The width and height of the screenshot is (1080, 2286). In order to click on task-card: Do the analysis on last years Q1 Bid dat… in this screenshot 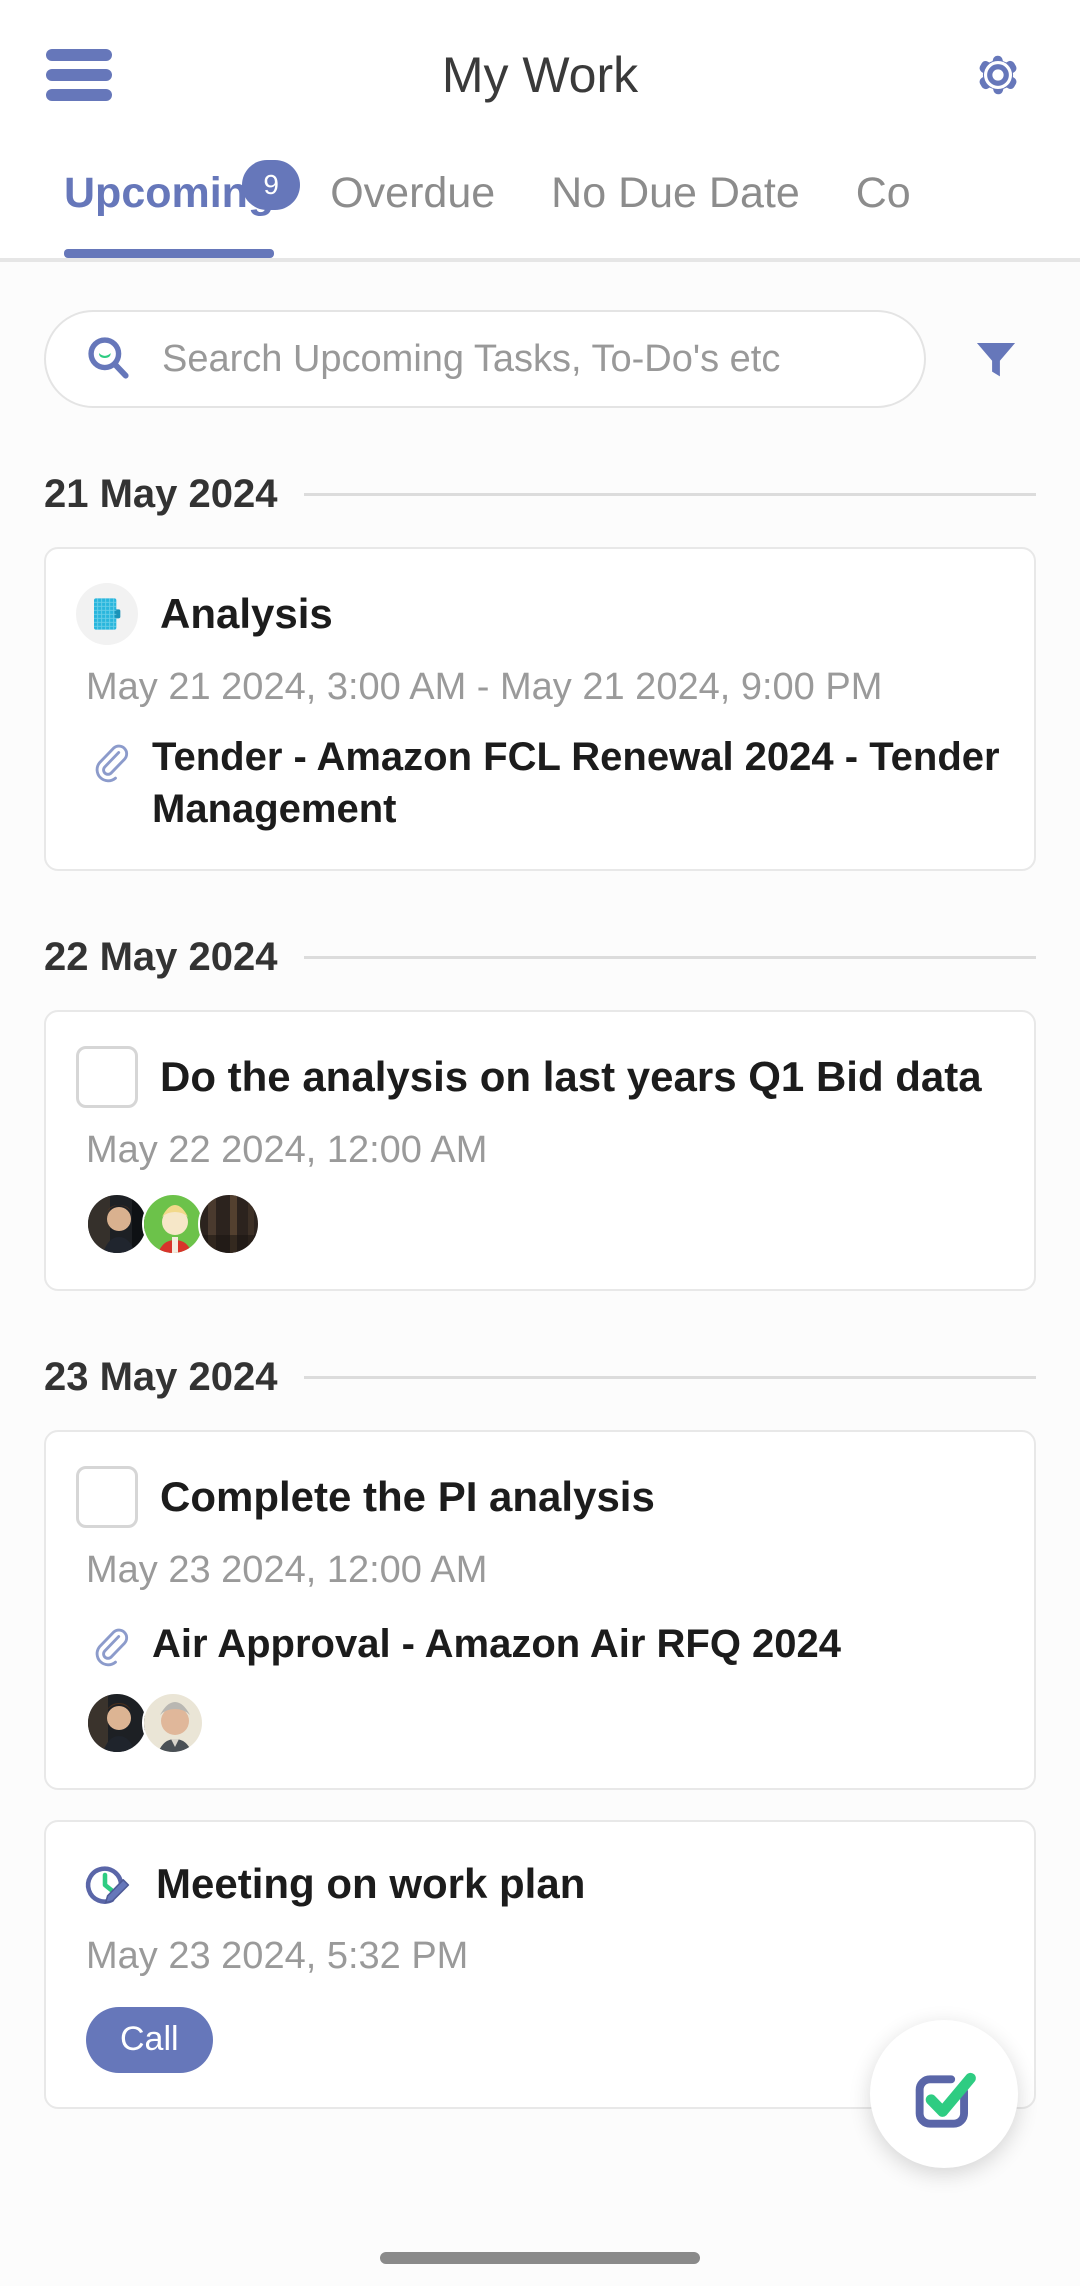, I will do `click(540, 1150)`.